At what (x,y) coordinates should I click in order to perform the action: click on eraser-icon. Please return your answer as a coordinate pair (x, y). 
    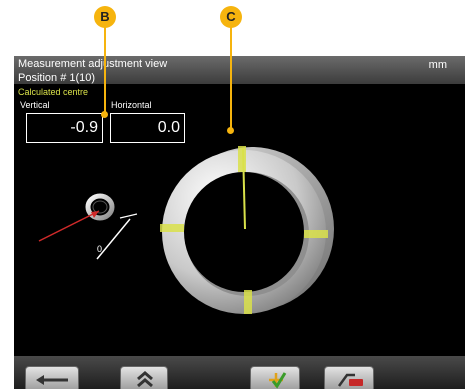
    Looking at the image, I should click on (350, 380).